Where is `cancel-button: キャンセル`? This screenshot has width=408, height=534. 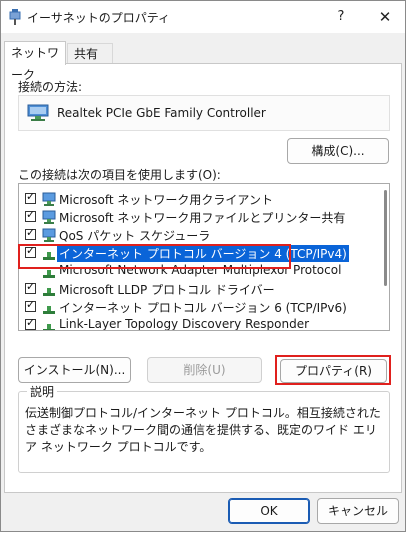
cancel-button: キャンセル is located at coordinates (358, 511).